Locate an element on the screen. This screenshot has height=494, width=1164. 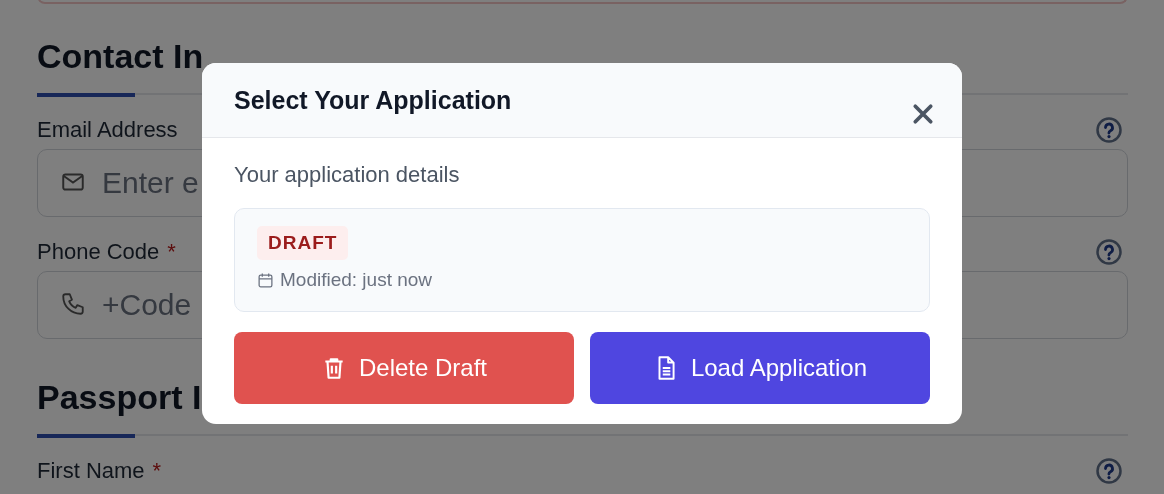
section-heading: Contact In is located at coordinates (121, 56).